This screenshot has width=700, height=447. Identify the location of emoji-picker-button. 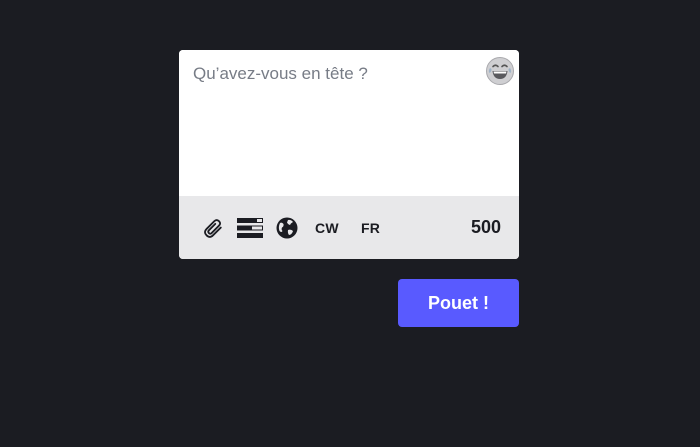
(500, 71).